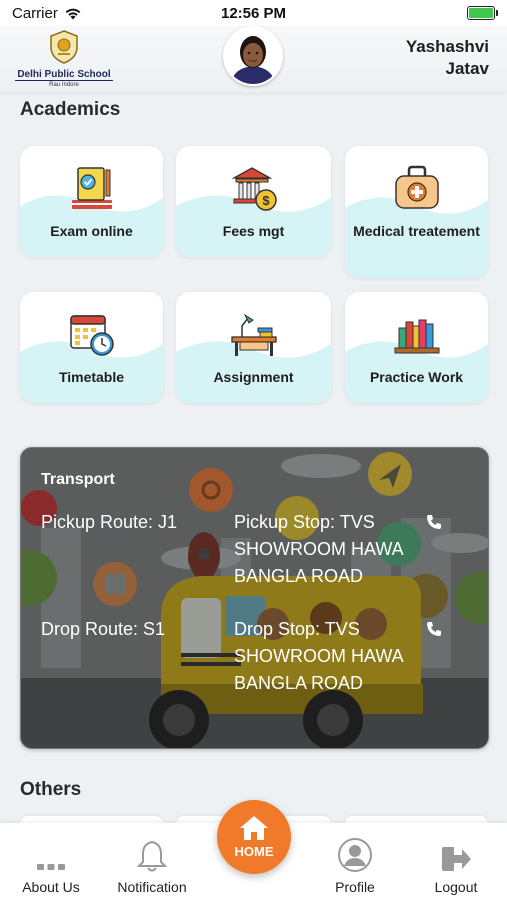  What do you see at coordinates (152, 887) in the screenshot?
I see `nav-notification-label: Notification` at bounding box center [152, 887].